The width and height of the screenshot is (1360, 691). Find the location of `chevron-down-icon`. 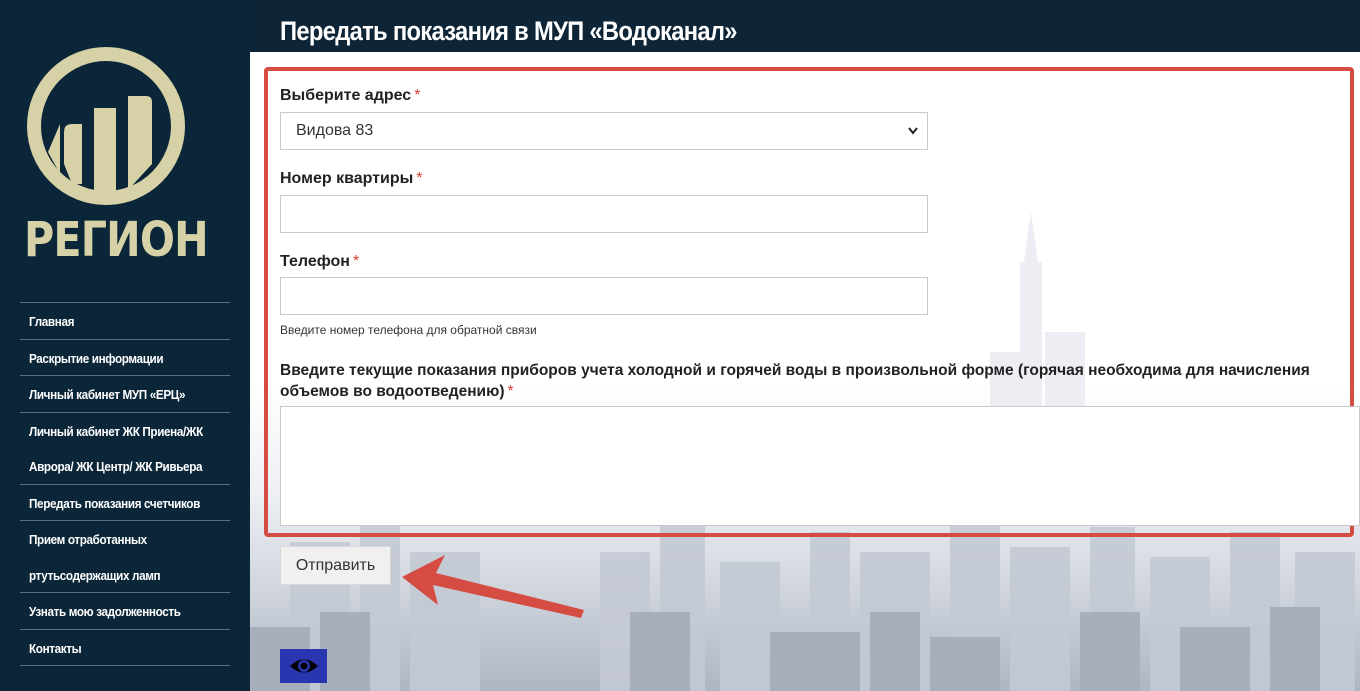

chevron-down-icon is located at coordinates (913, 138).